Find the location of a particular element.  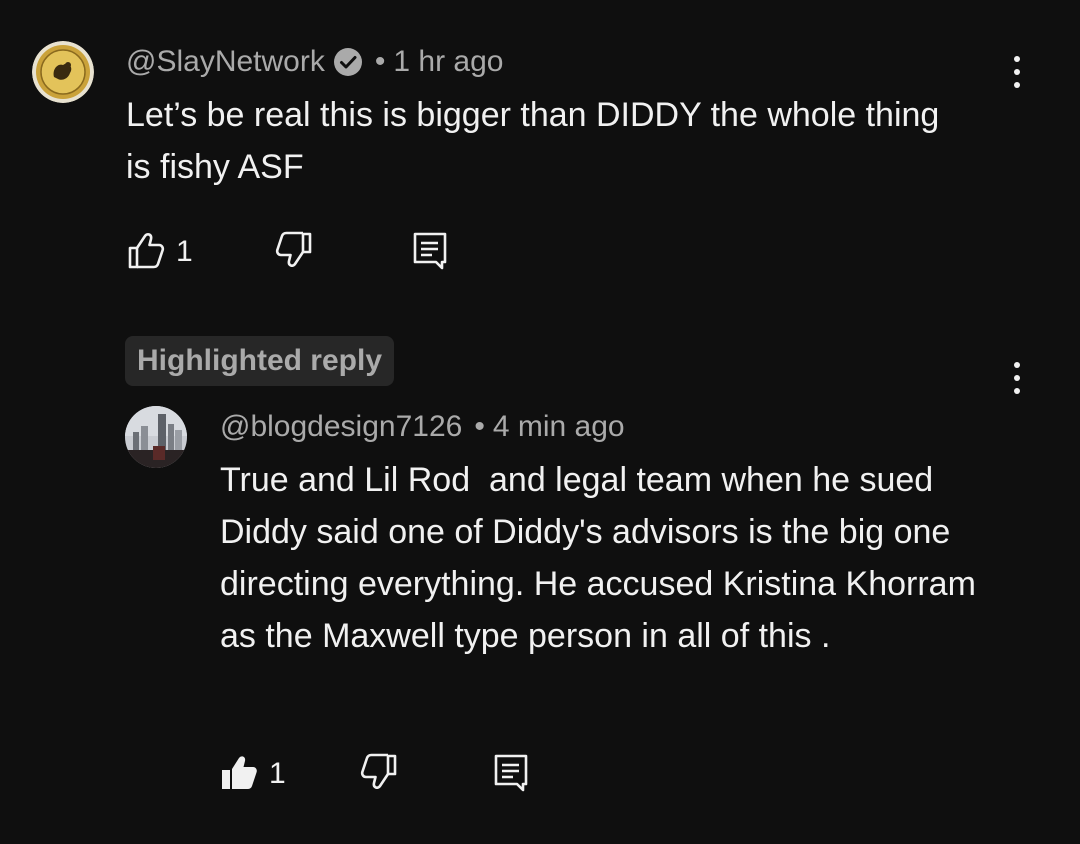

reply-actions: 1 is located at coordinates (375, 774).